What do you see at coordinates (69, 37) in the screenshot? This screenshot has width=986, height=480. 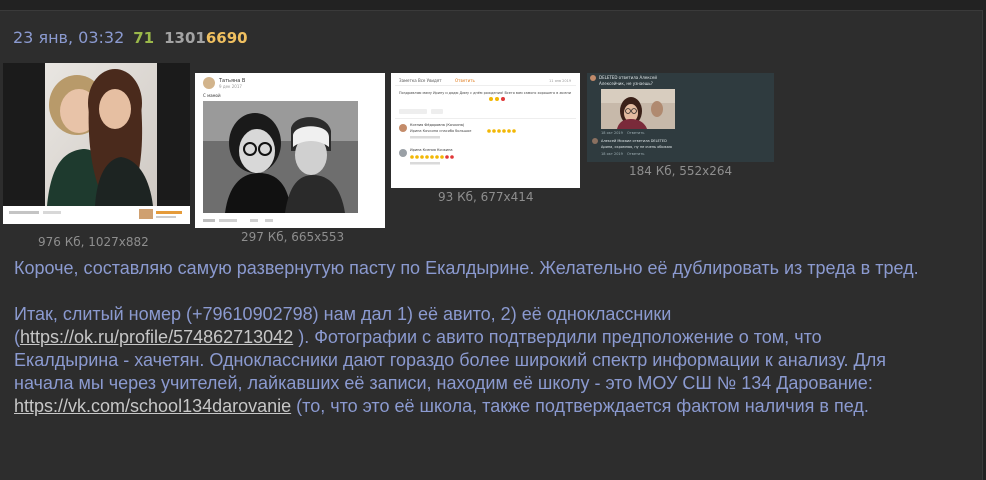 I see `post-date: 23 янв, 03:32` at bounding box center [69, 37].